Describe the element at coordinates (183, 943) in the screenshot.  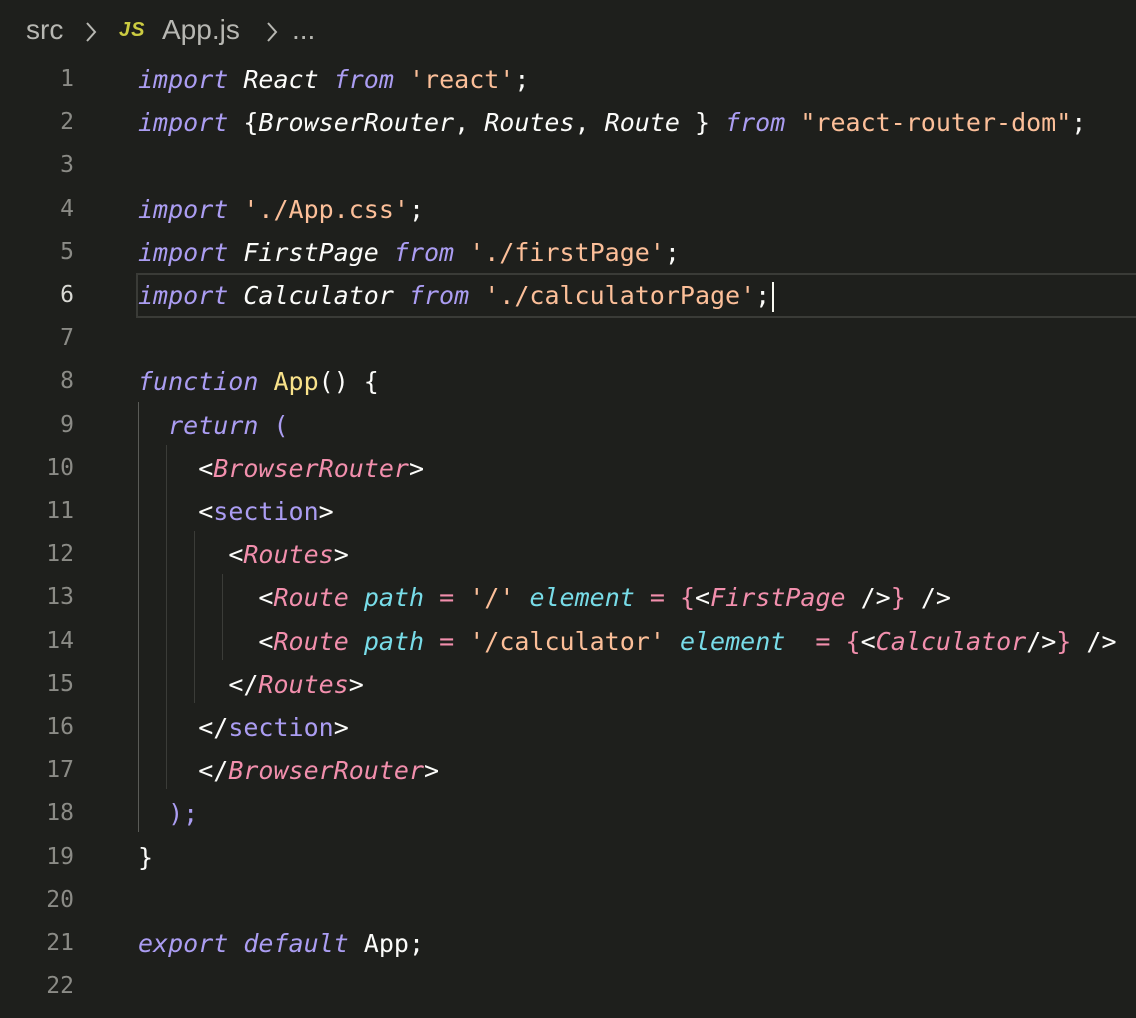
I see `code-token: export` at that location.